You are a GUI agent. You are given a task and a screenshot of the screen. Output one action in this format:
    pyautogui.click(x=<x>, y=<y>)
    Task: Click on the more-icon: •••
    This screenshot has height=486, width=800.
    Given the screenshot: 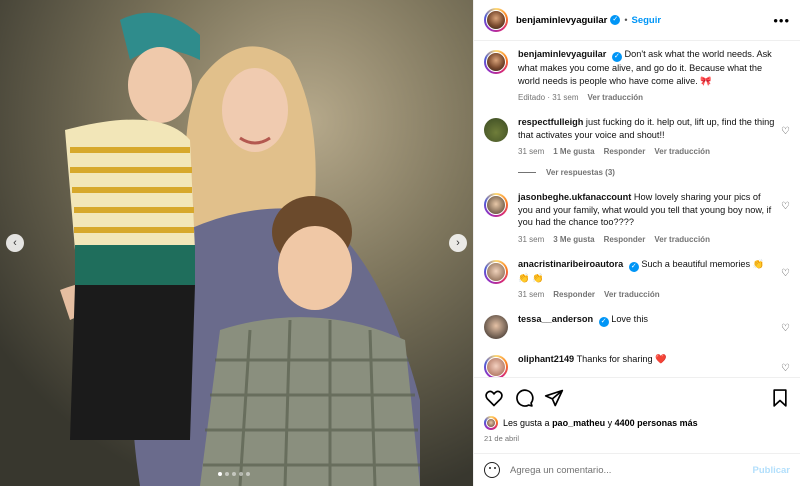 What is the action you would take?
    pyautogui.click(x=781, y=20)
    